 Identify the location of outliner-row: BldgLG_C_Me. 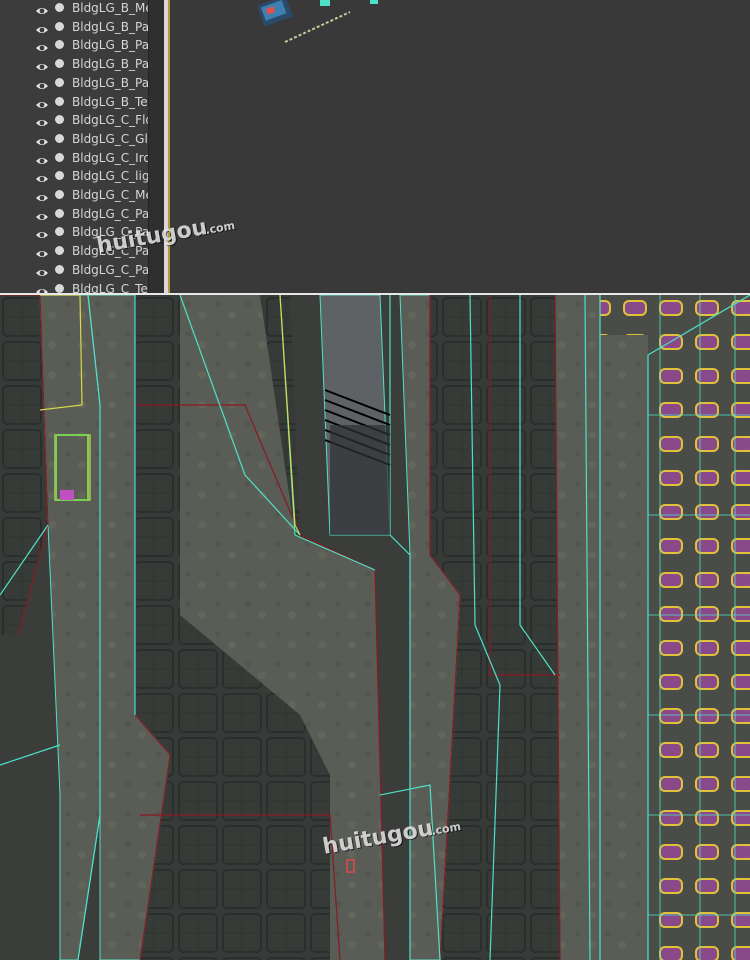
(82, 195).